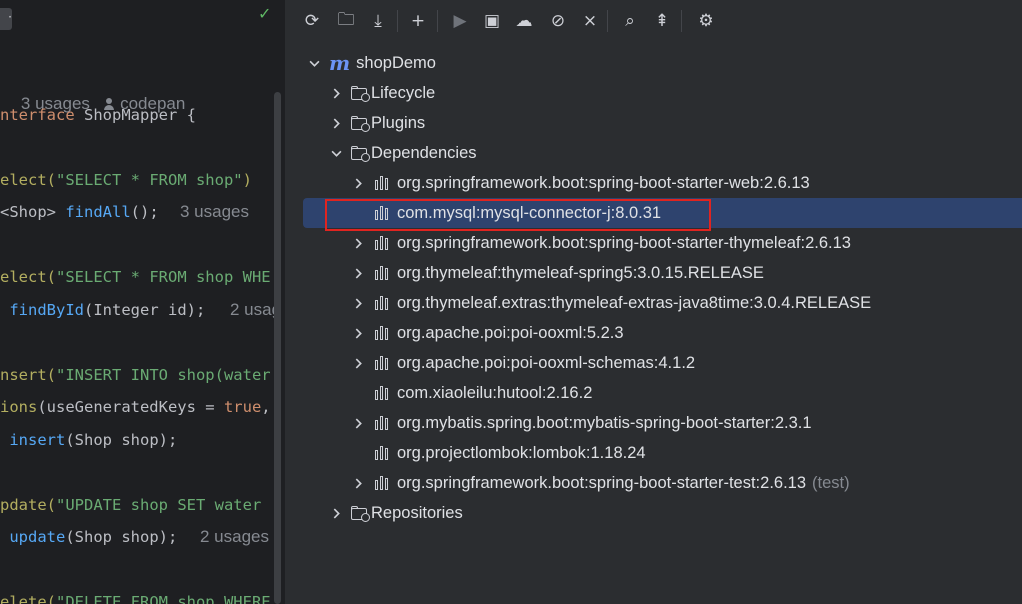 This screenshot has height=604, width=1022. I want to click on code-token: ), so click(247, 180).